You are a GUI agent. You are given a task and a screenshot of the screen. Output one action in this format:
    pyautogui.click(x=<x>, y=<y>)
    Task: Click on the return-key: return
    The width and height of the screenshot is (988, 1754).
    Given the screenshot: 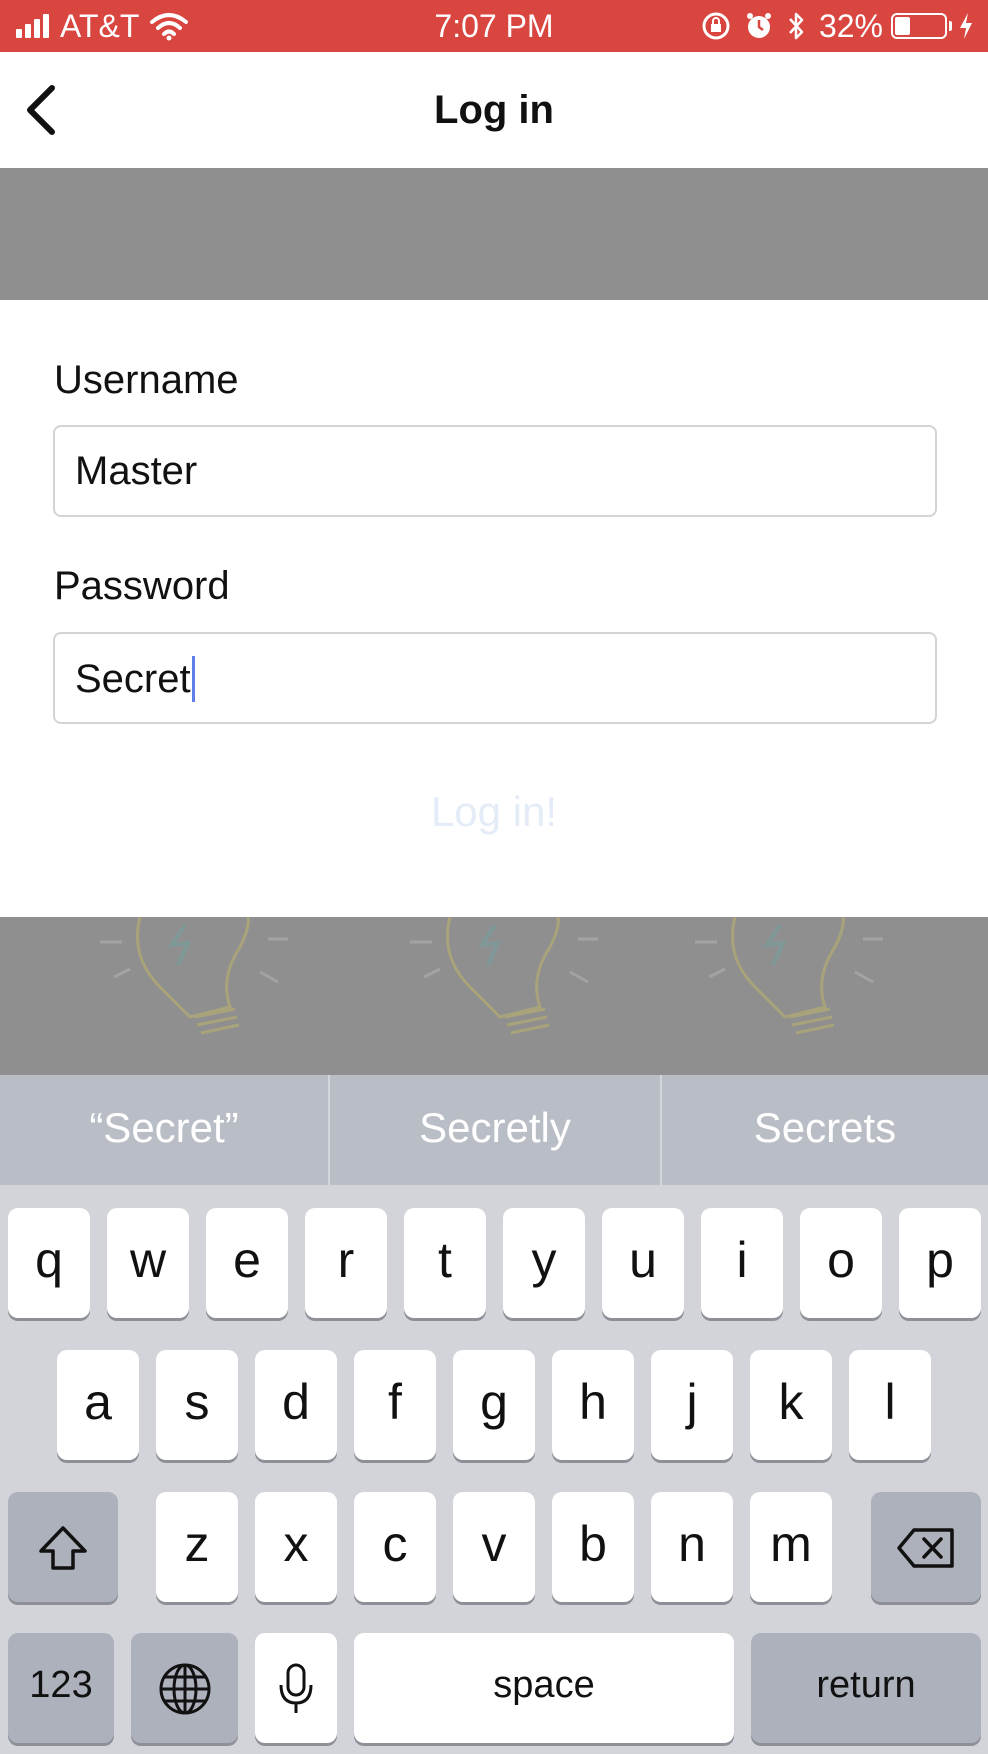 What is the action you would take?
    pyautogui.click(x=866, y=1688)
    